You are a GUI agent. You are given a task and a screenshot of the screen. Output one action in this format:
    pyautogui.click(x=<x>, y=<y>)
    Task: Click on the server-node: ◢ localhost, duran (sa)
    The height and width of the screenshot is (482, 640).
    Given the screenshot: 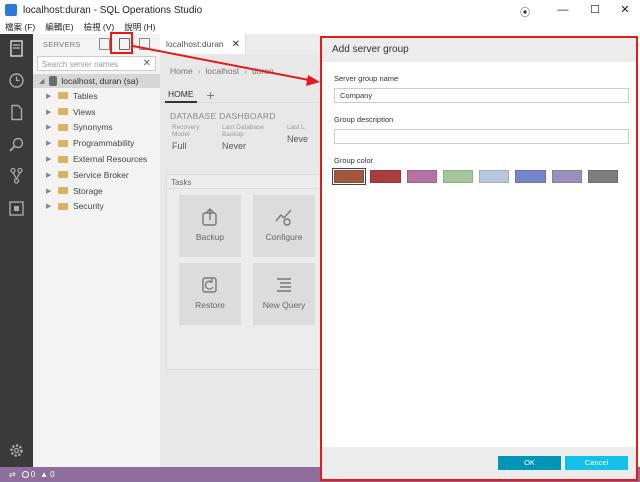 What is the action you would take?
    pyautogui.click(x=96, y=81)
    